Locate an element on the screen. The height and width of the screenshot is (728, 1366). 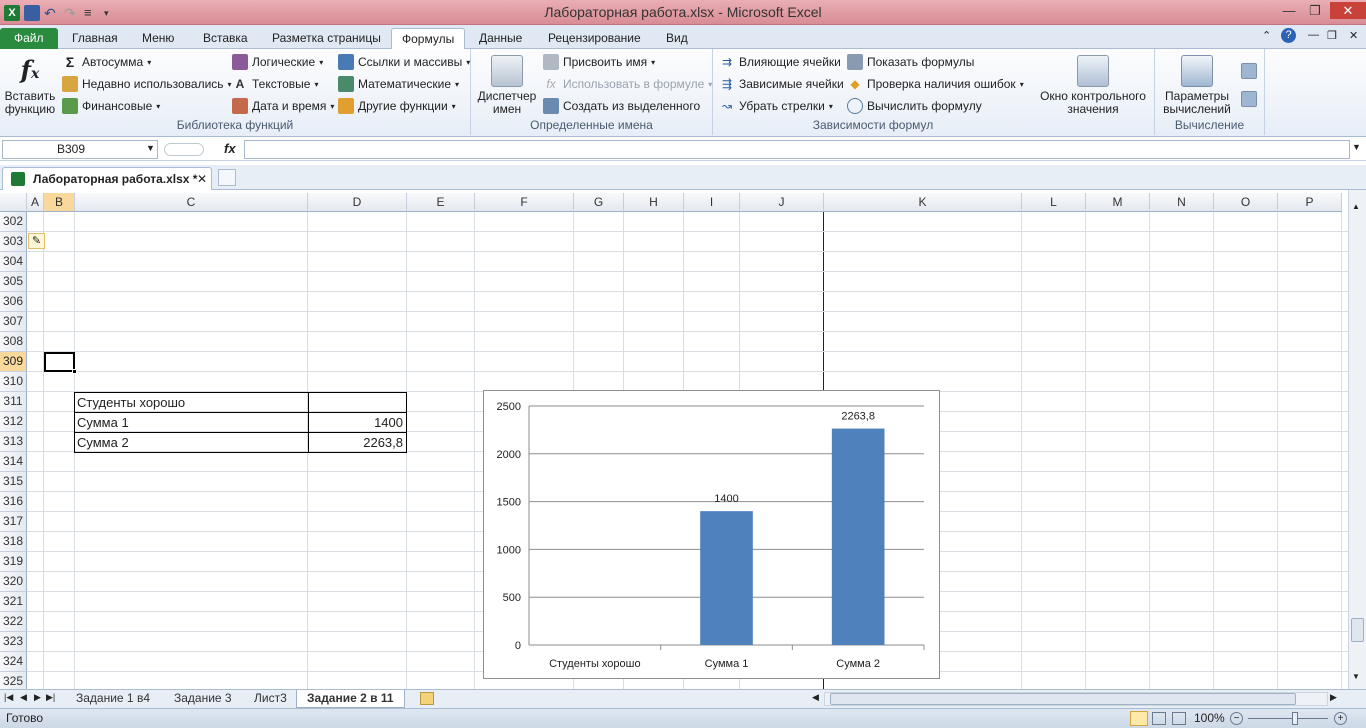
row-header: 320 is located at coordinates (13, 582).